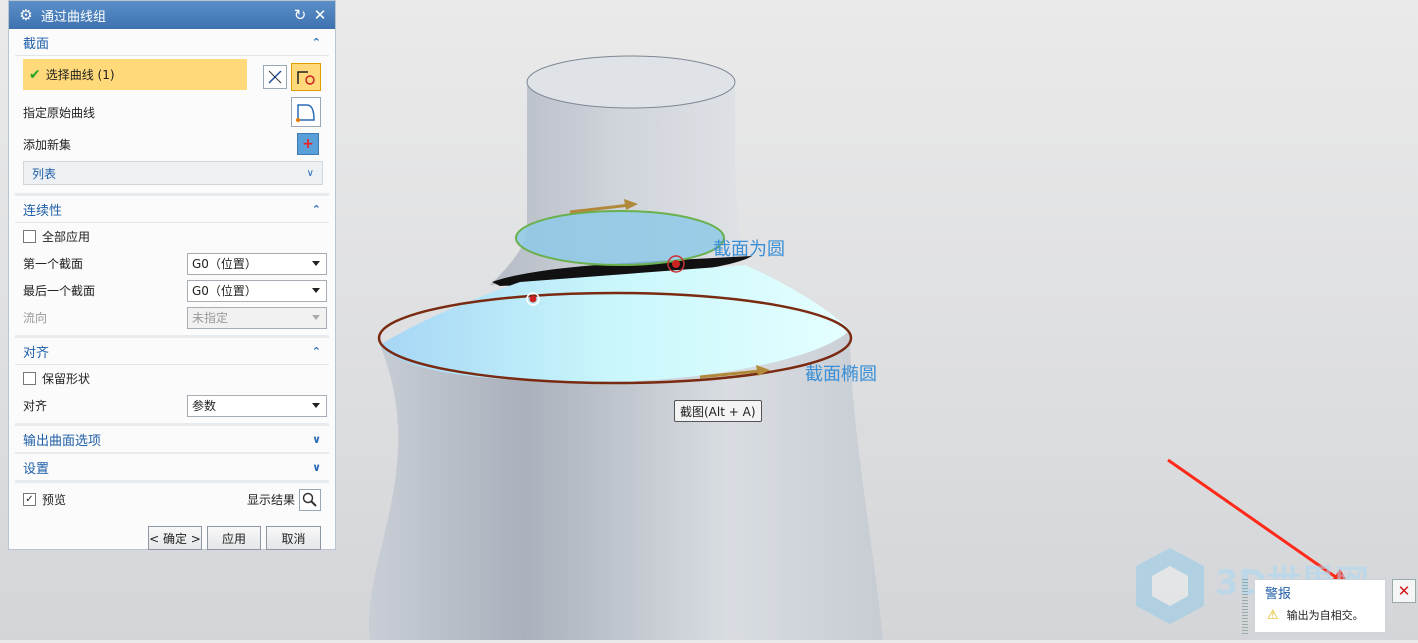  I want to click on top-cap, so click(631, 82).